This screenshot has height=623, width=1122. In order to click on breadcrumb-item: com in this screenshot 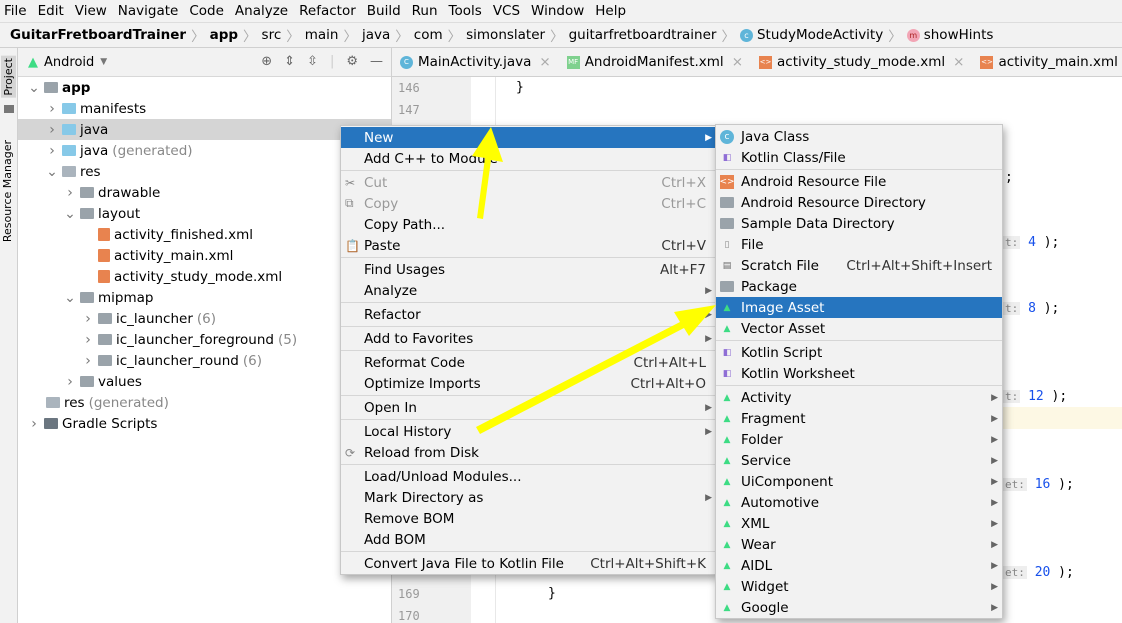, I will do `click(428, 35)`.